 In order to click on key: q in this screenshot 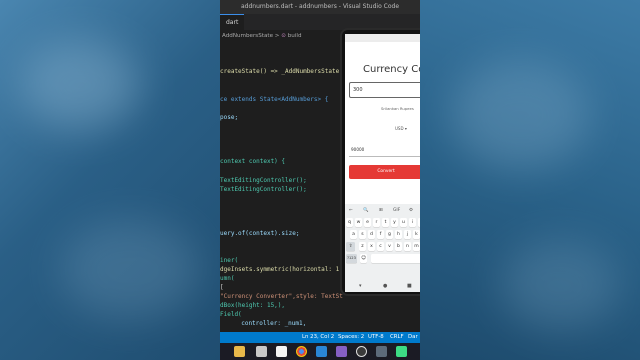, I will do `click(349, 222)`.